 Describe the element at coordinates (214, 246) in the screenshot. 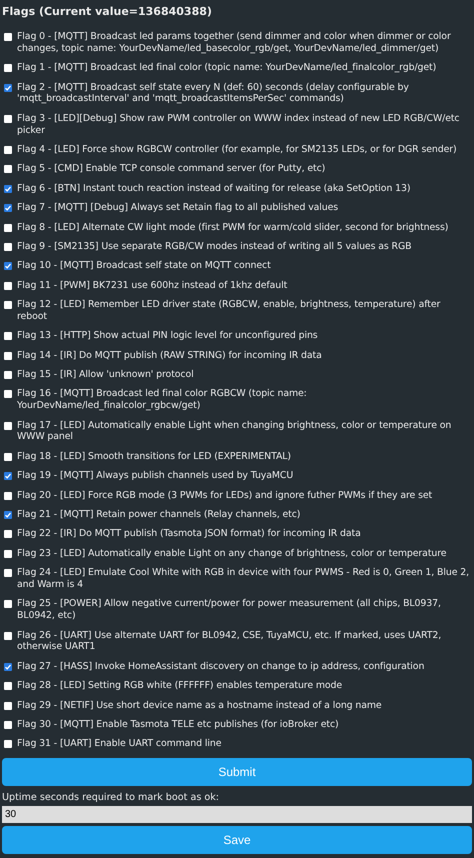

I see `flag-label: Flag 9 - [SM2135] Use separate RGB/CW modes instead of writing all 5 values as RGB` at that location.